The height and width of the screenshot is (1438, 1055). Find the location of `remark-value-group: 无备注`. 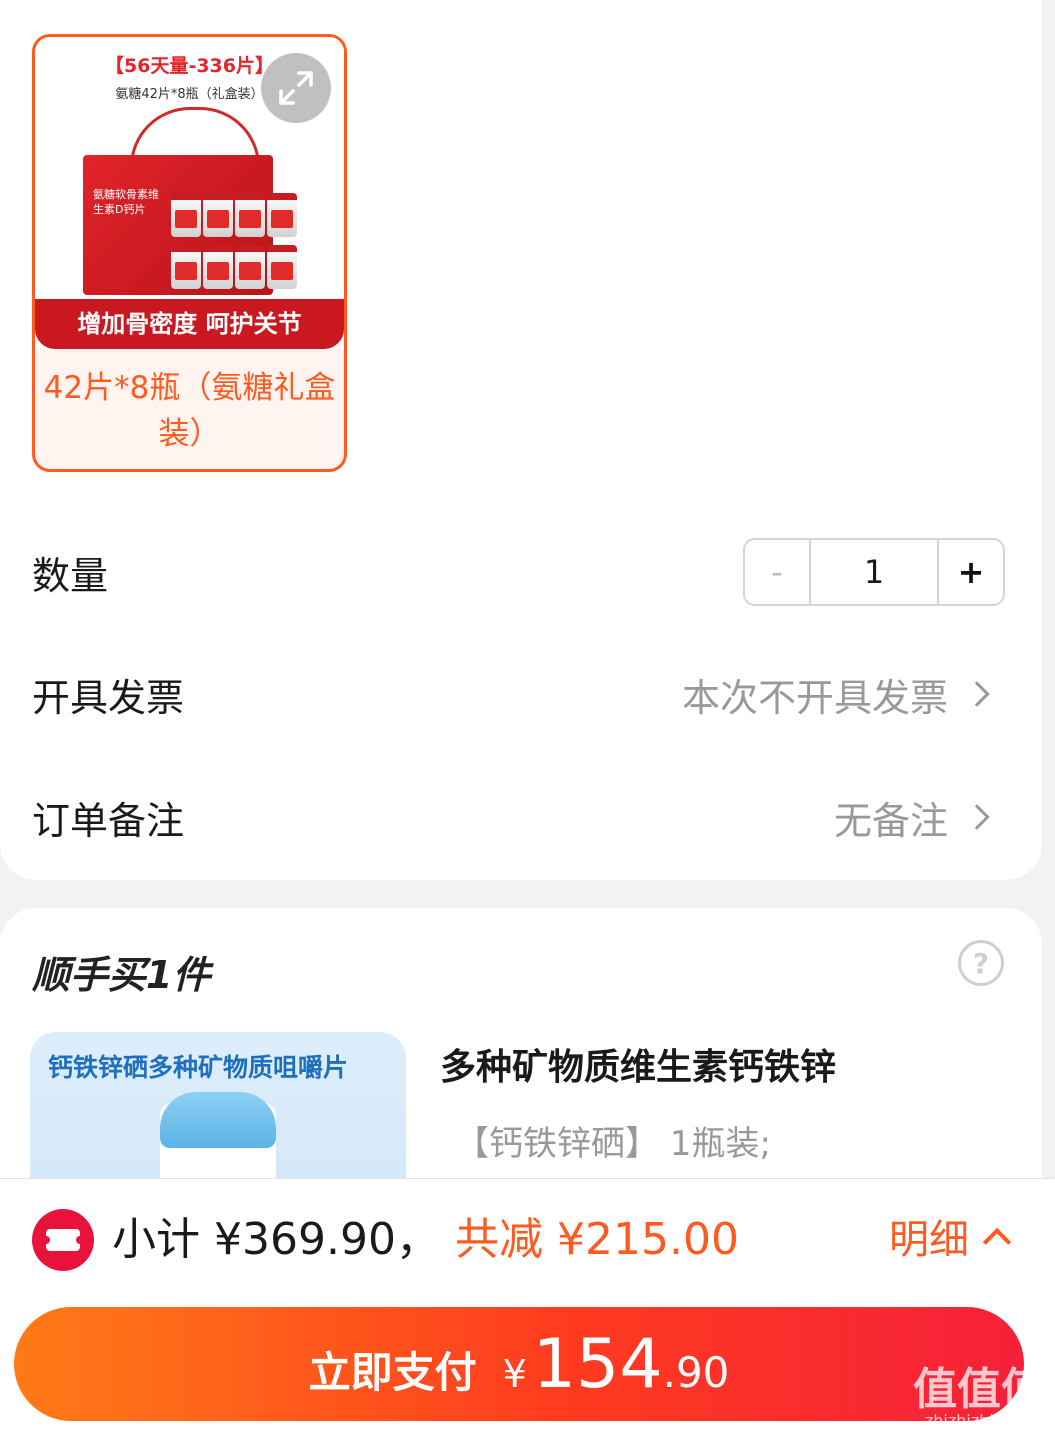

remark-value-group: 无备注 is located at coordinates (914, 817).